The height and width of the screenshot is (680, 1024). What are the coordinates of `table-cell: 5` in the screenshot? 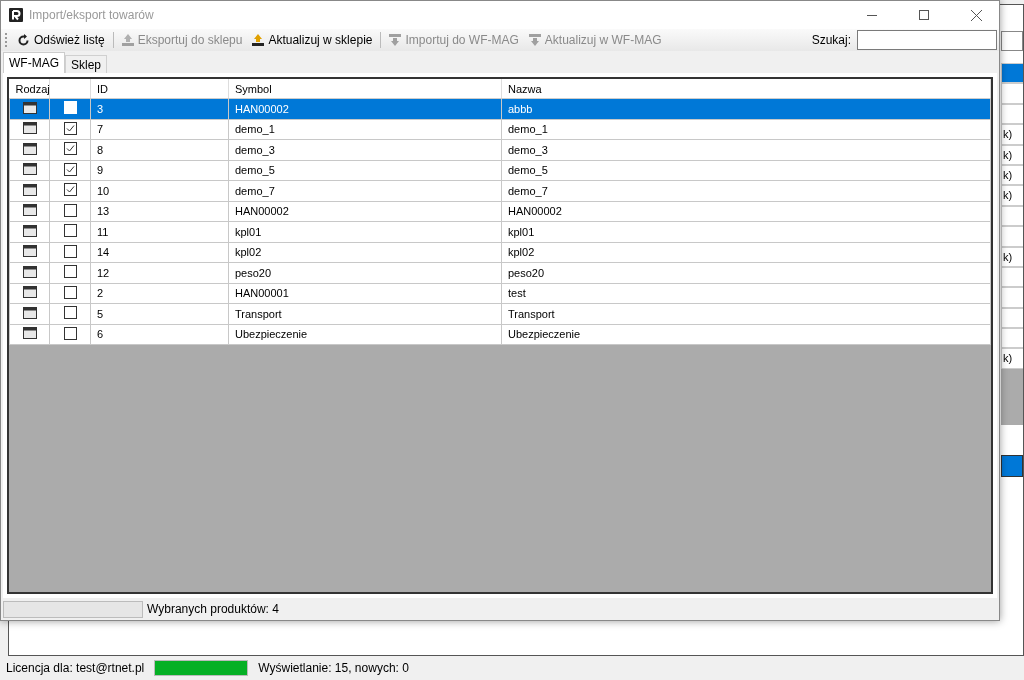 It's located at (159, 313).